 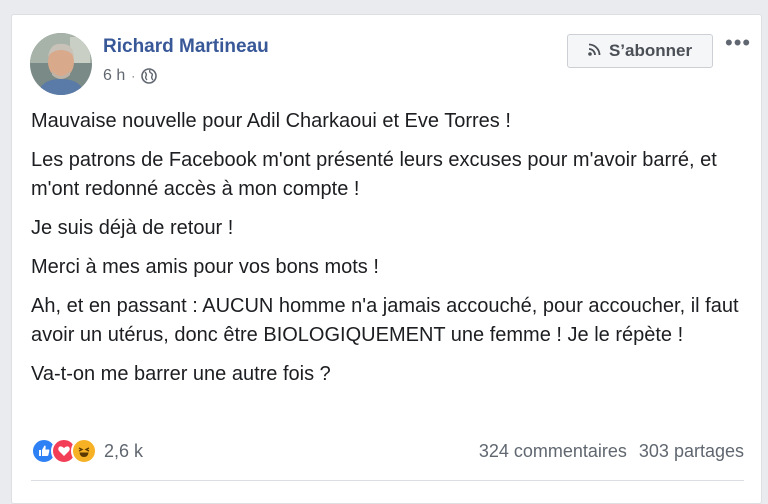 I want to click on post-paragraph: Merci à mes amis pour vos bons mots !, so click(x=205, y=267).